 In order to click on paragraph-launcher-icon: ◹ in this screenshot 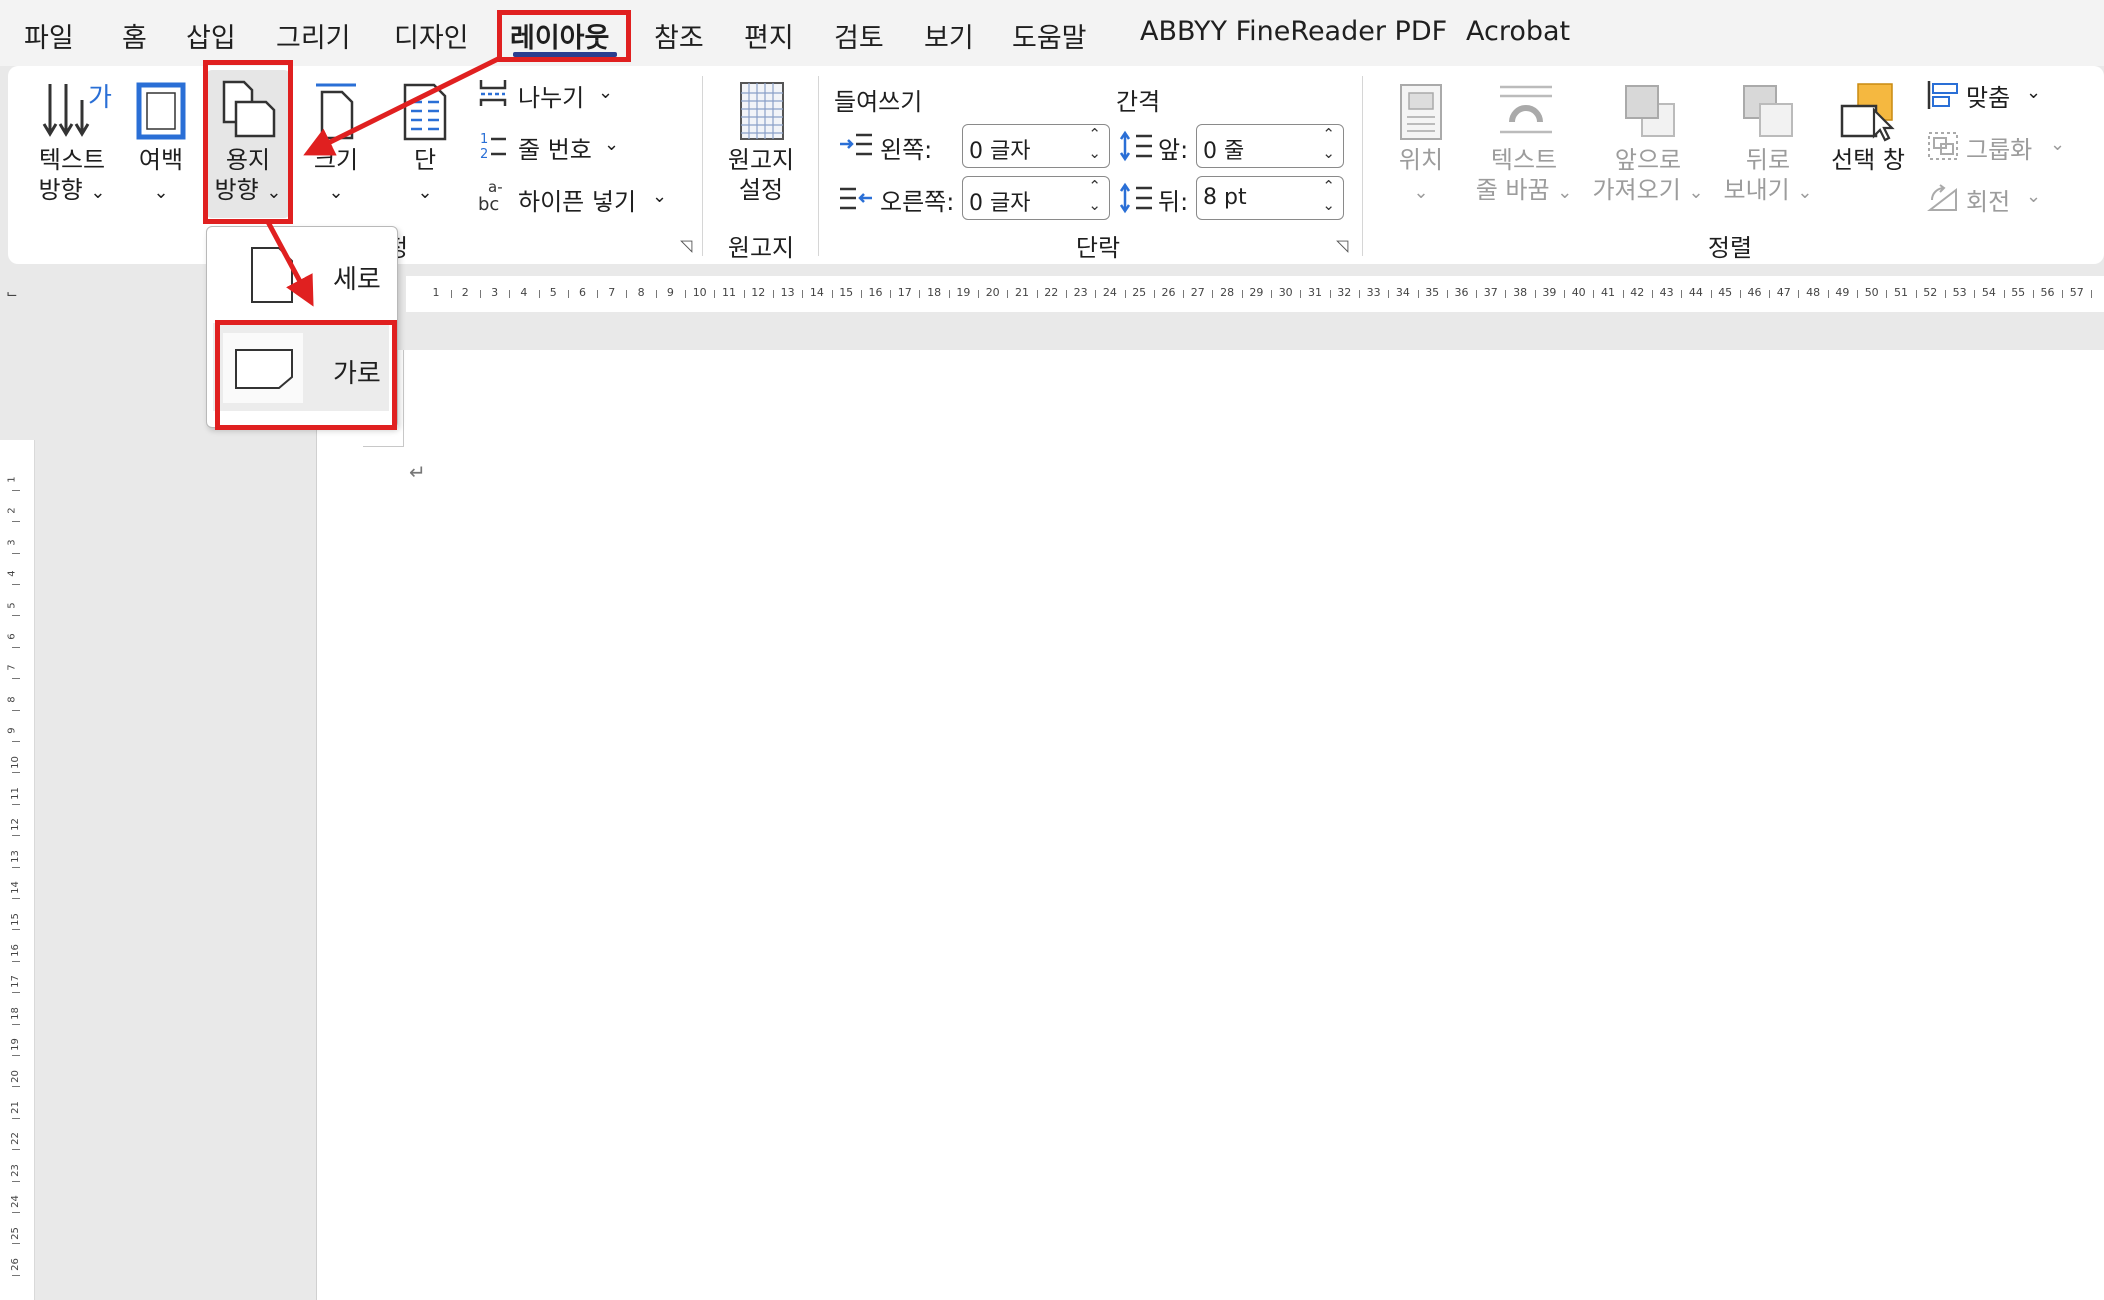, I will do `click(1342, 245)`.